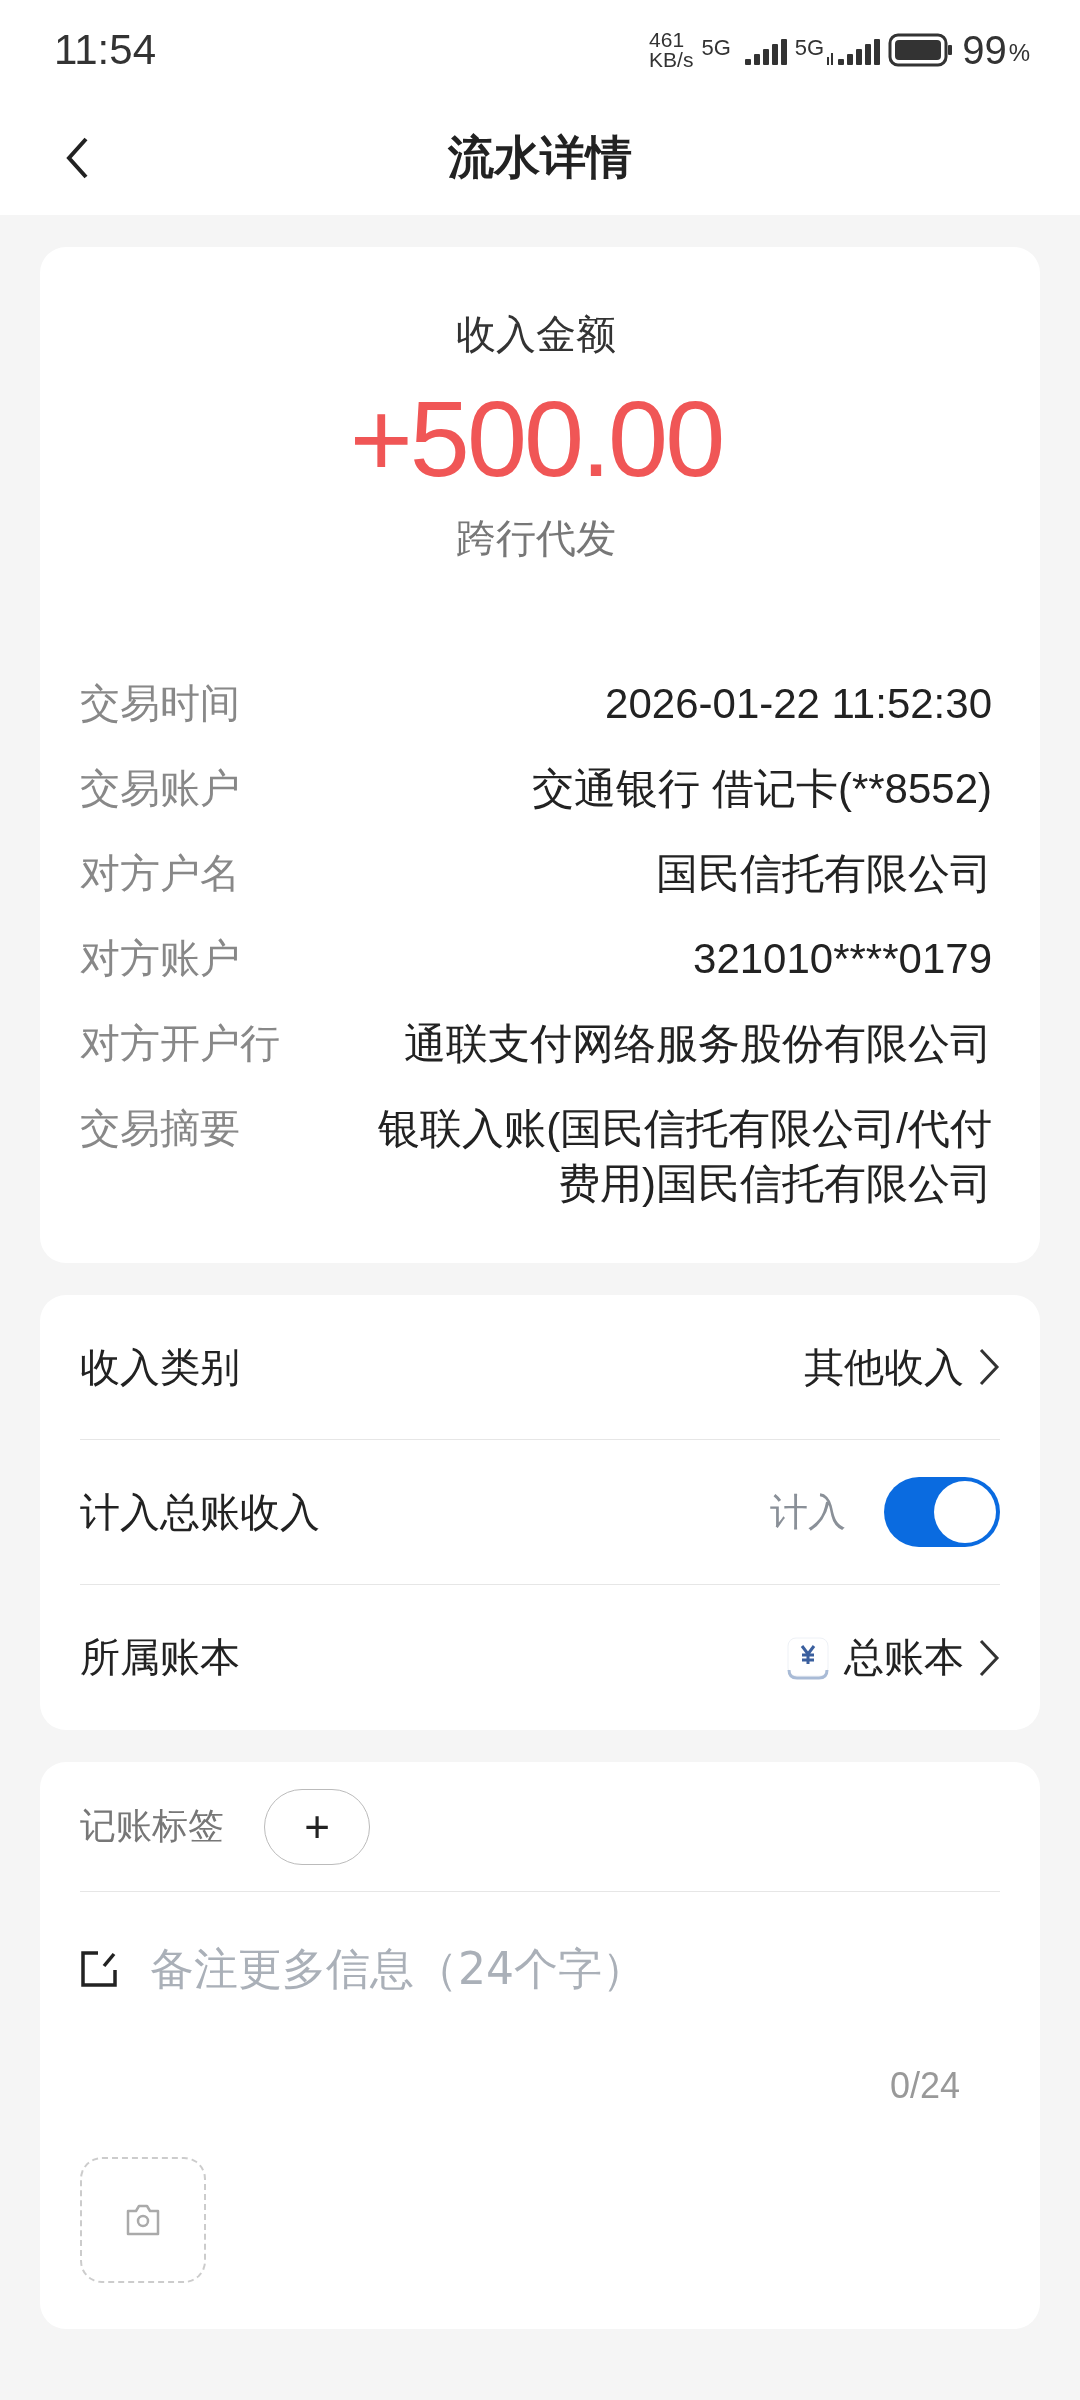 The height and width of the screenshot is (2400, 1080). I want to click on detail-value: 银联入账(国民信托有限公司/代付费用)国民信托有限公司, so click(684, 1156).